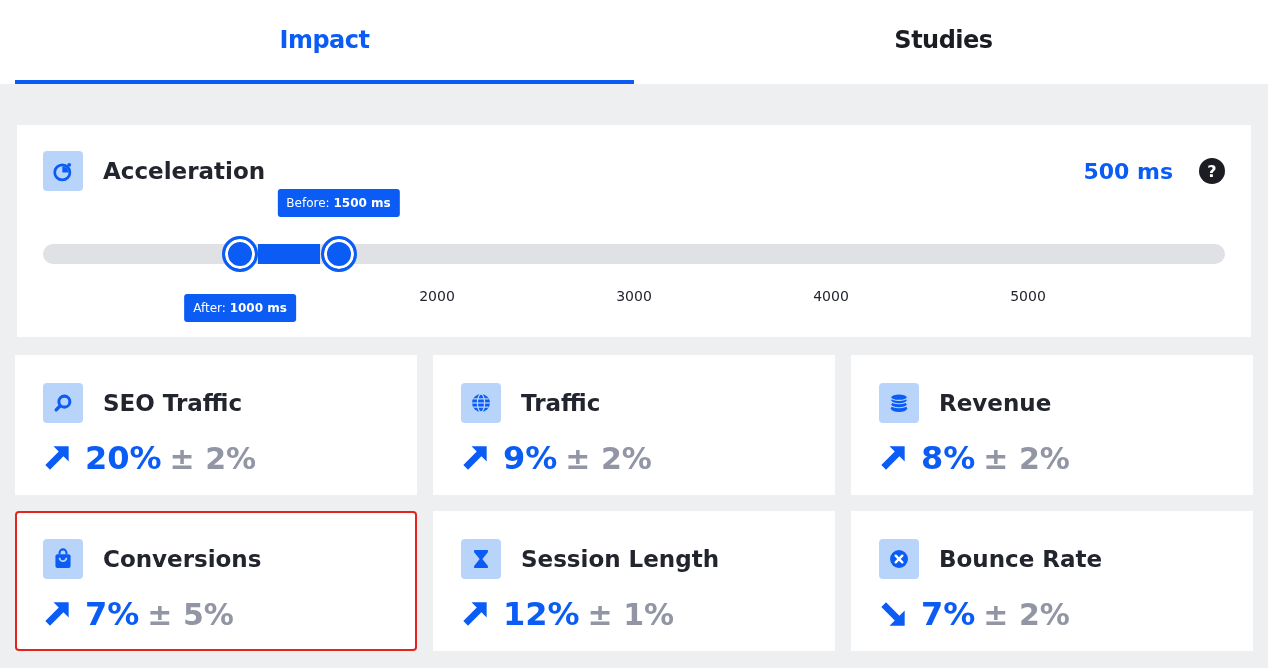 This screenshot has height=668, width=1268. Describe the element at coordinates (561, 403) in the screenshot. I see `metric-title: Traffic` at that location.